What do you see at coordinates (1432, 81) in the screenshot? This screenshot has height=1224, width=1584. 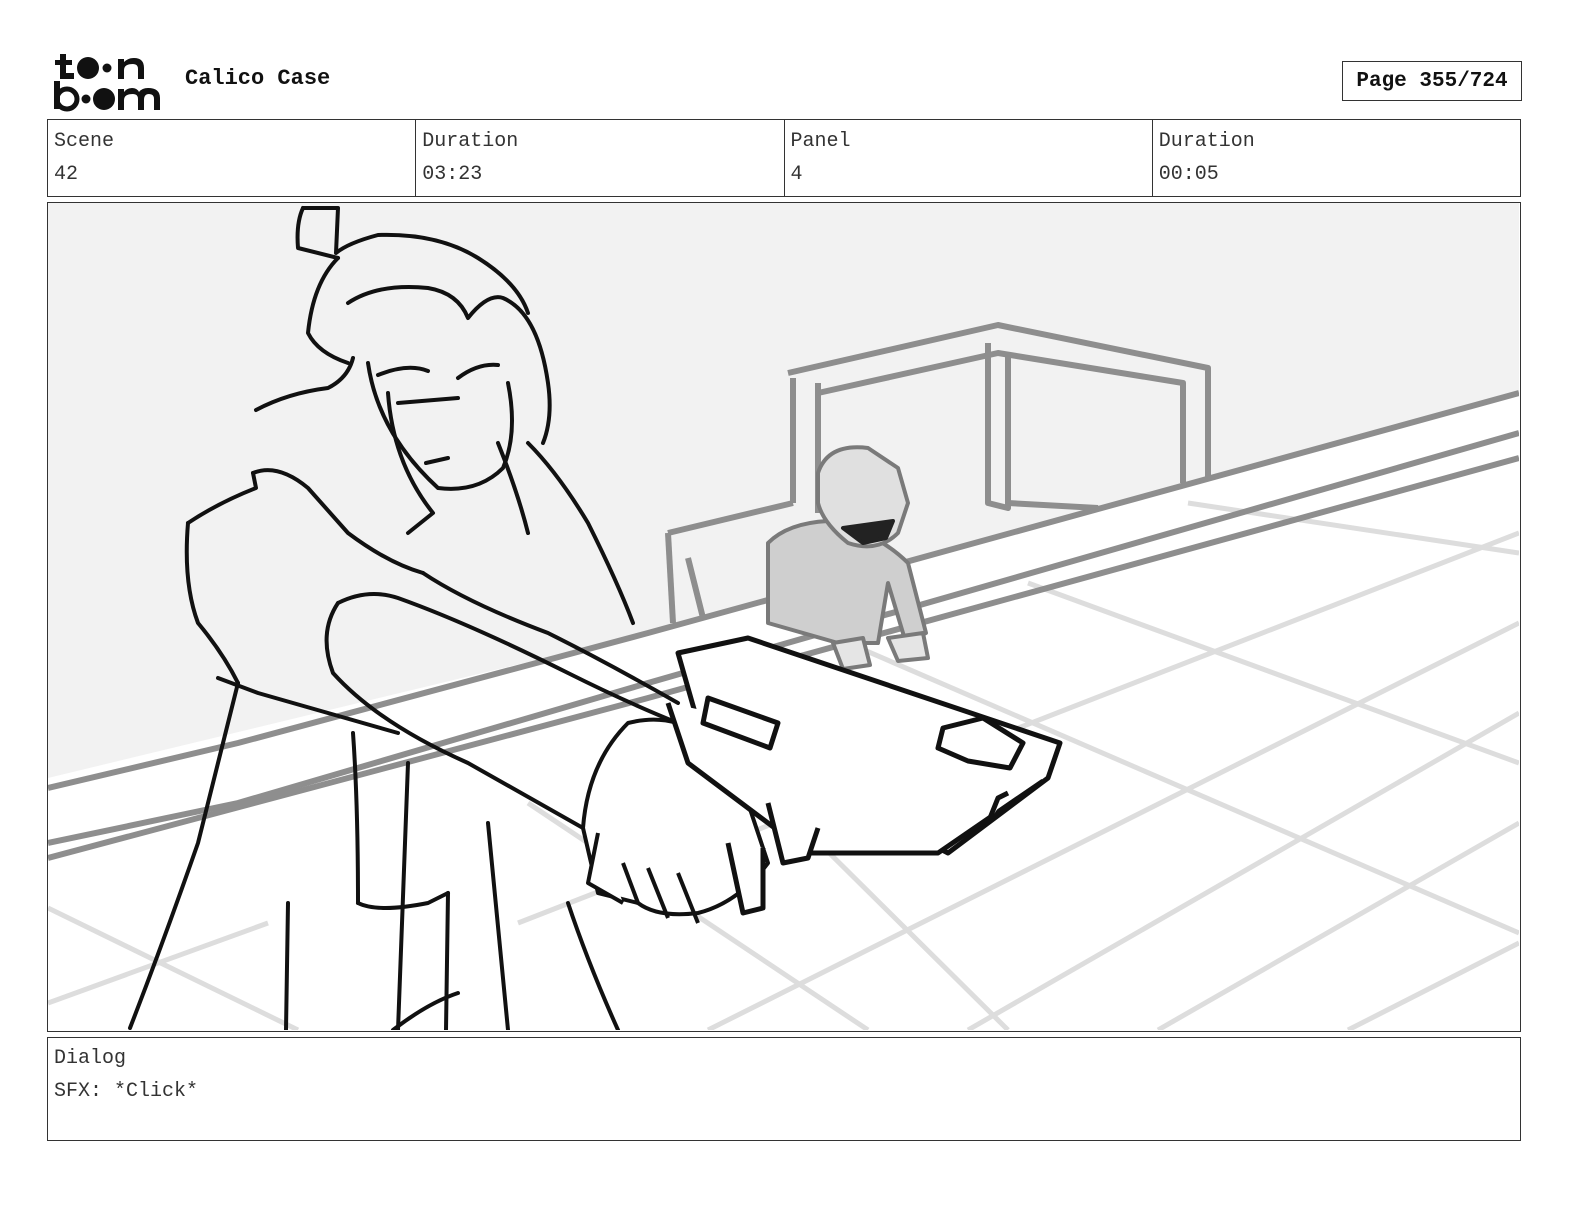 I see `page-indicator: Page 355/724` at bounding box center [1432, 81].